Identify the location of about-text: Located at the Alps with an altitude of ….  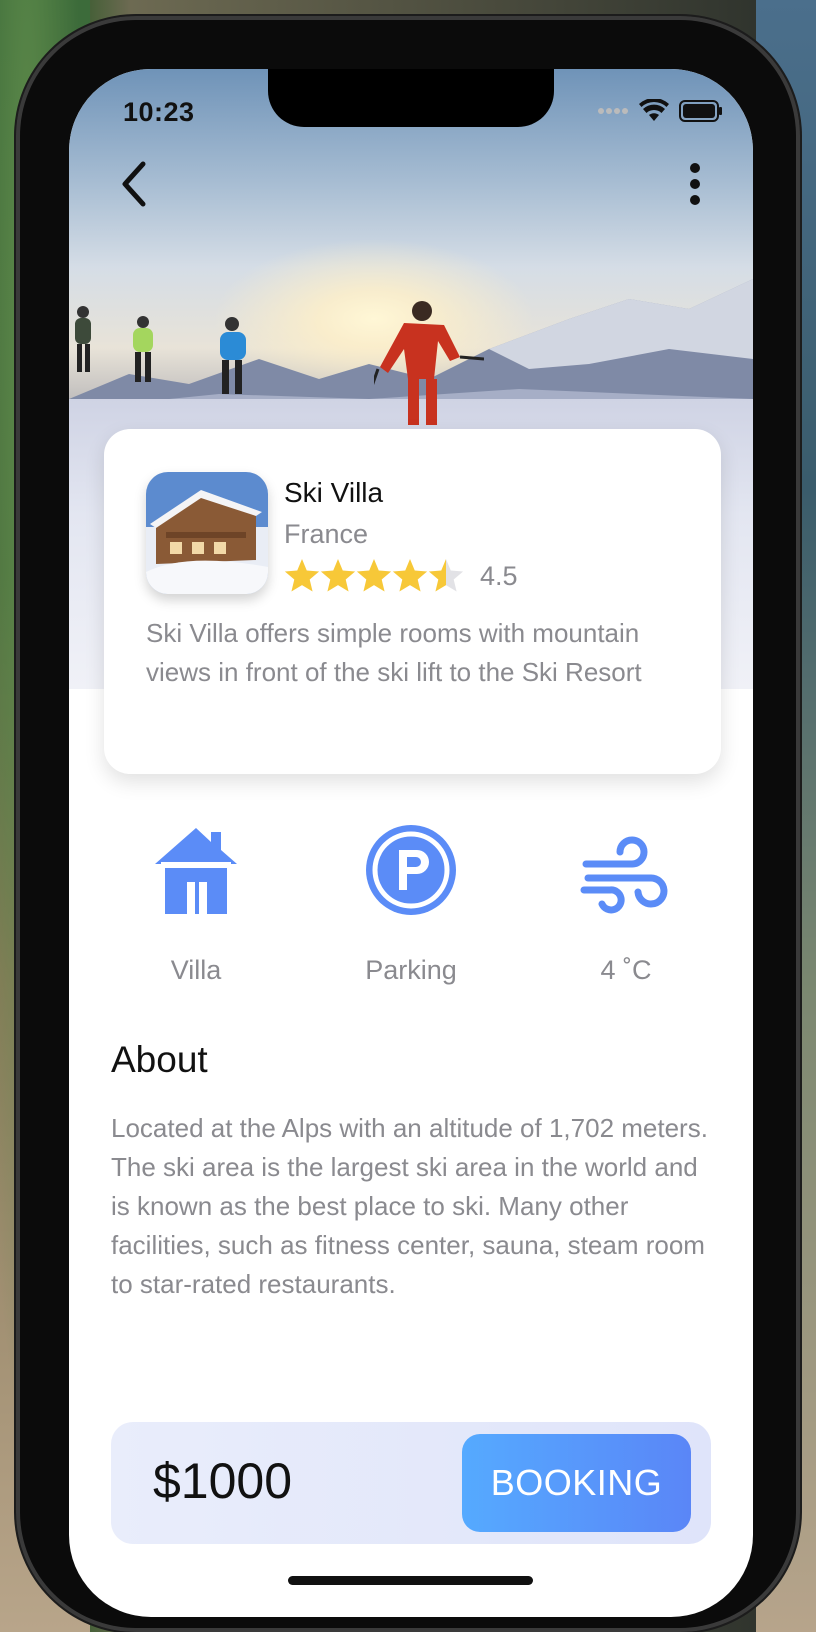
(409, 1206).